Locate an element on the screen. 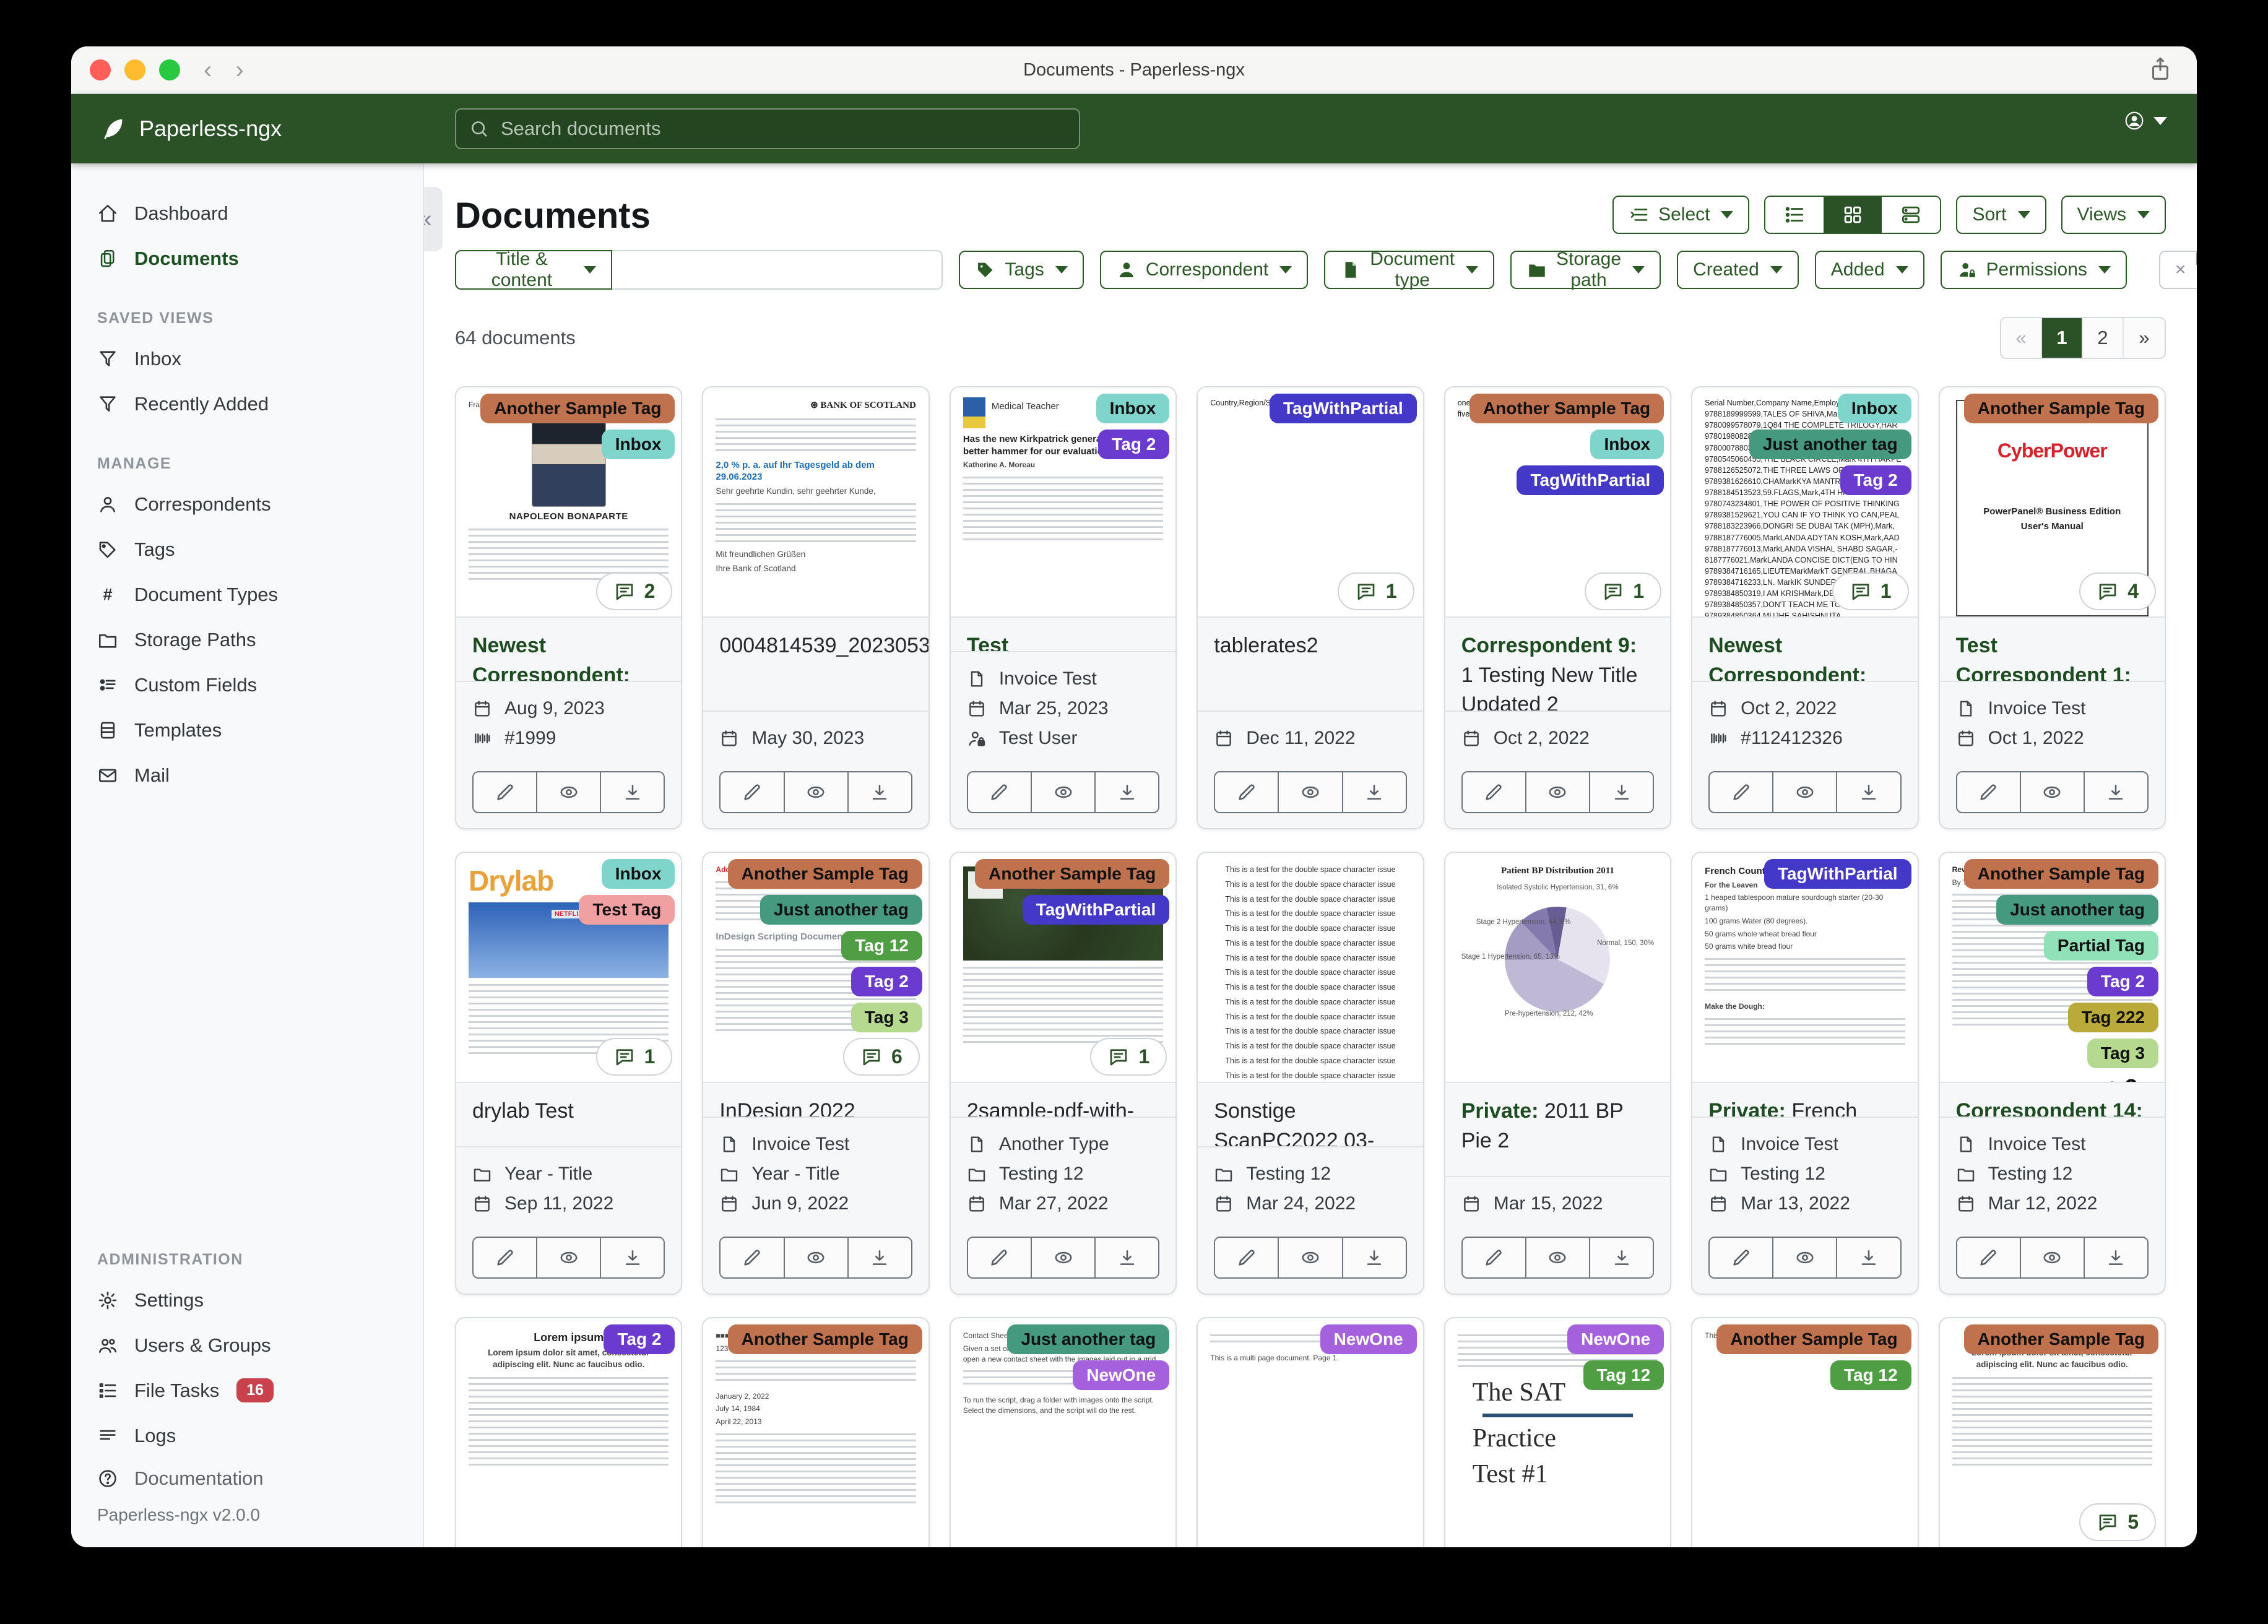  document-card: This is a testAnother Sample TagTag 12 is located at coordinates (1805, 1432).